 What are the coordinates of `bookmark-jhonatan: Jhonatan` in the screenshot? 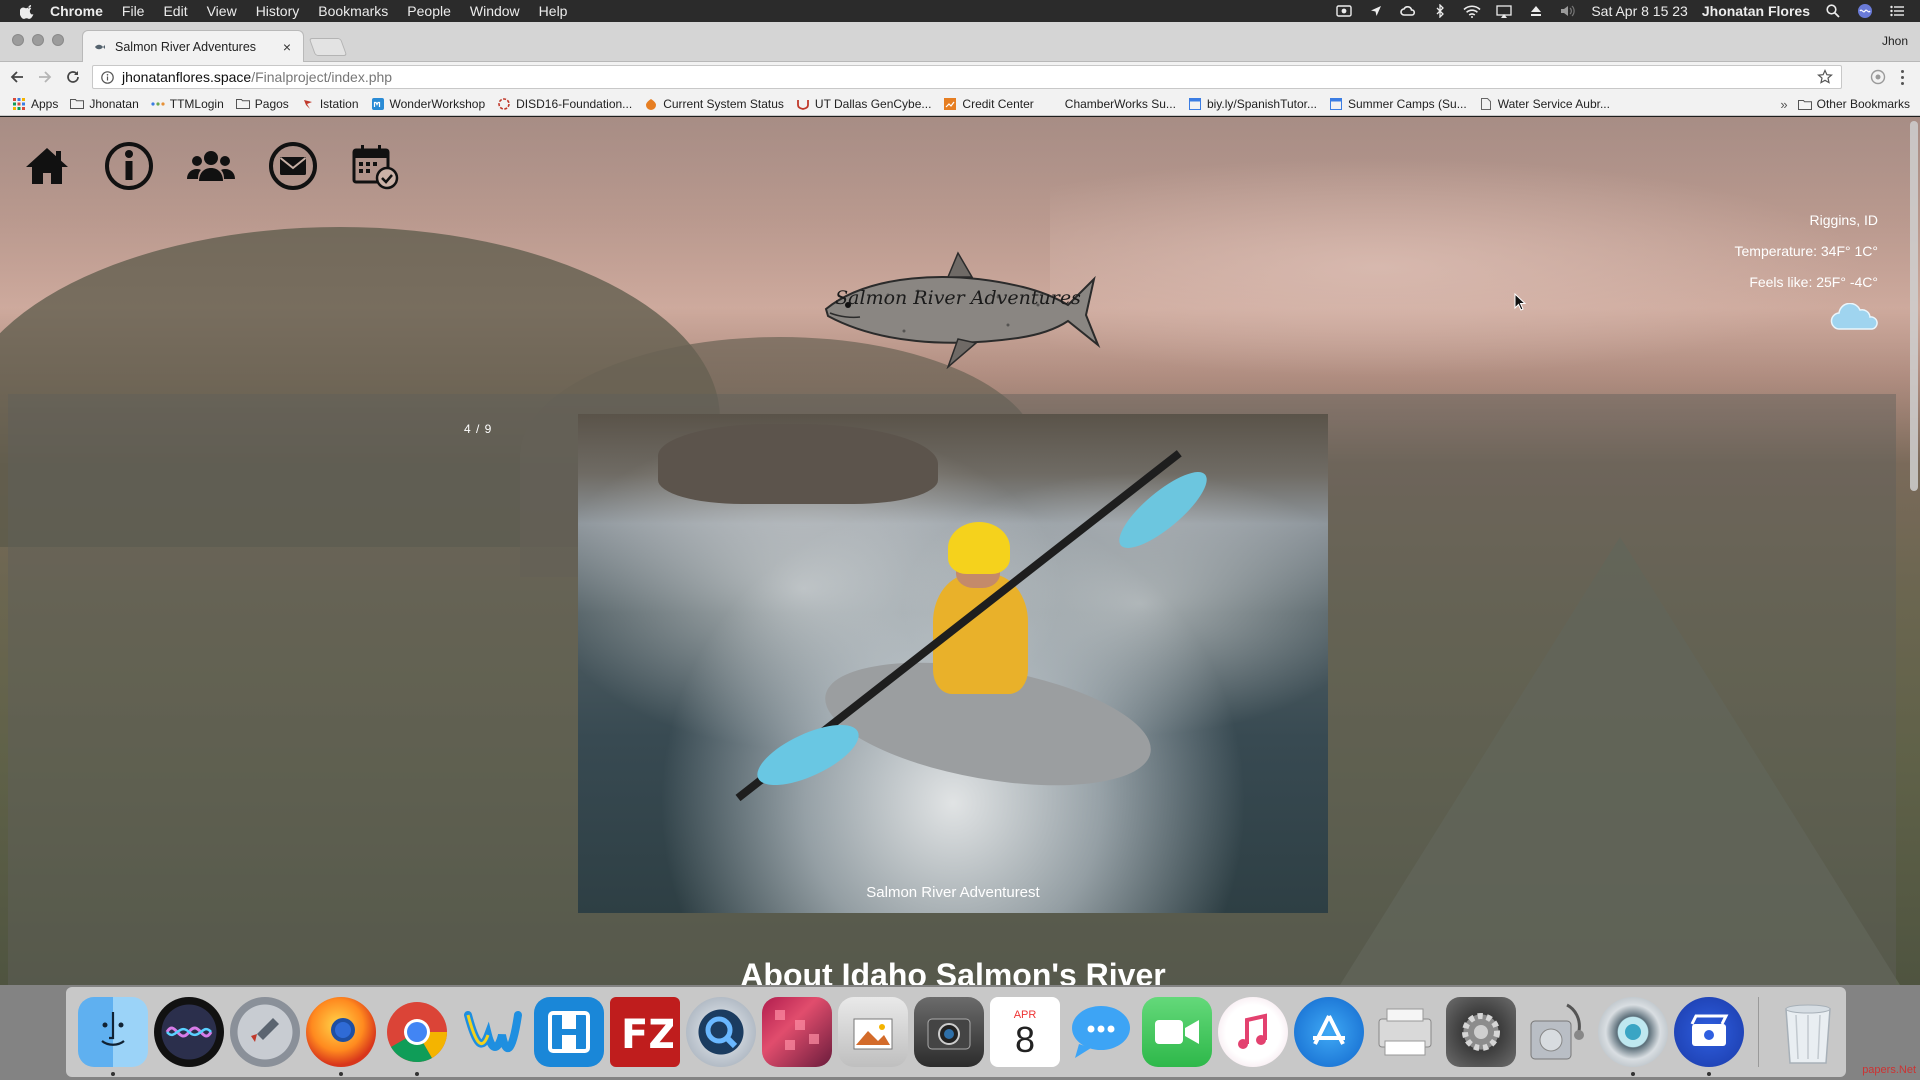 It's located at (104, 103).